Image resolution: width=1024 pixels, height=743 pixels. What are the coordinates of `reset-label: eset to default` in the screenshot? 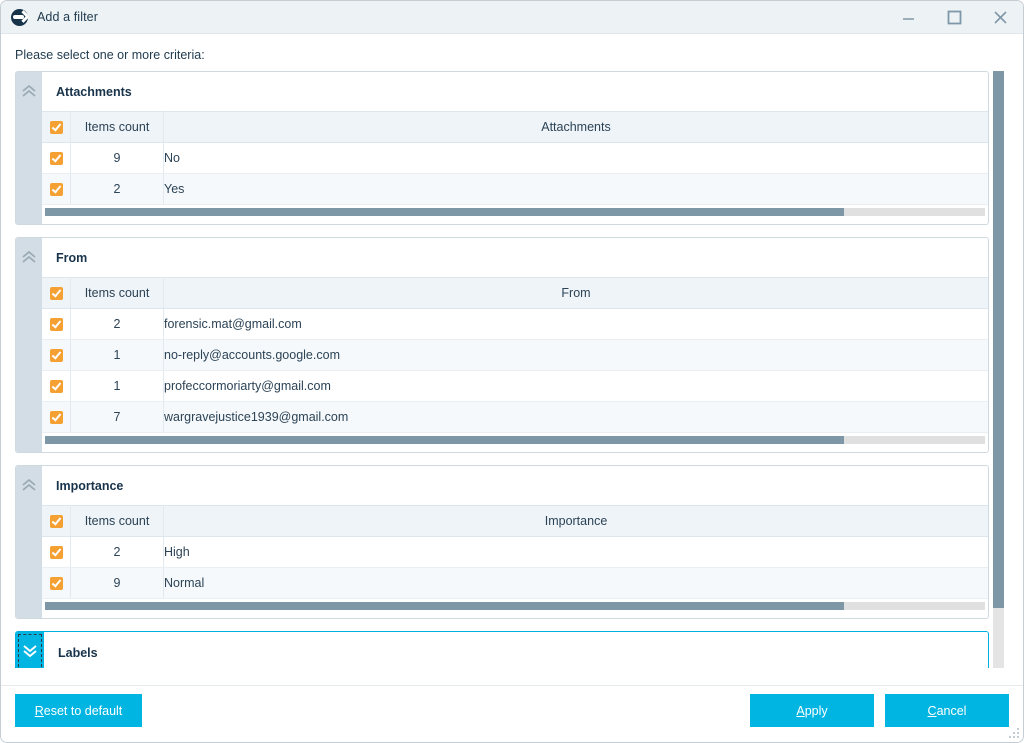 It's located at (83, 710).